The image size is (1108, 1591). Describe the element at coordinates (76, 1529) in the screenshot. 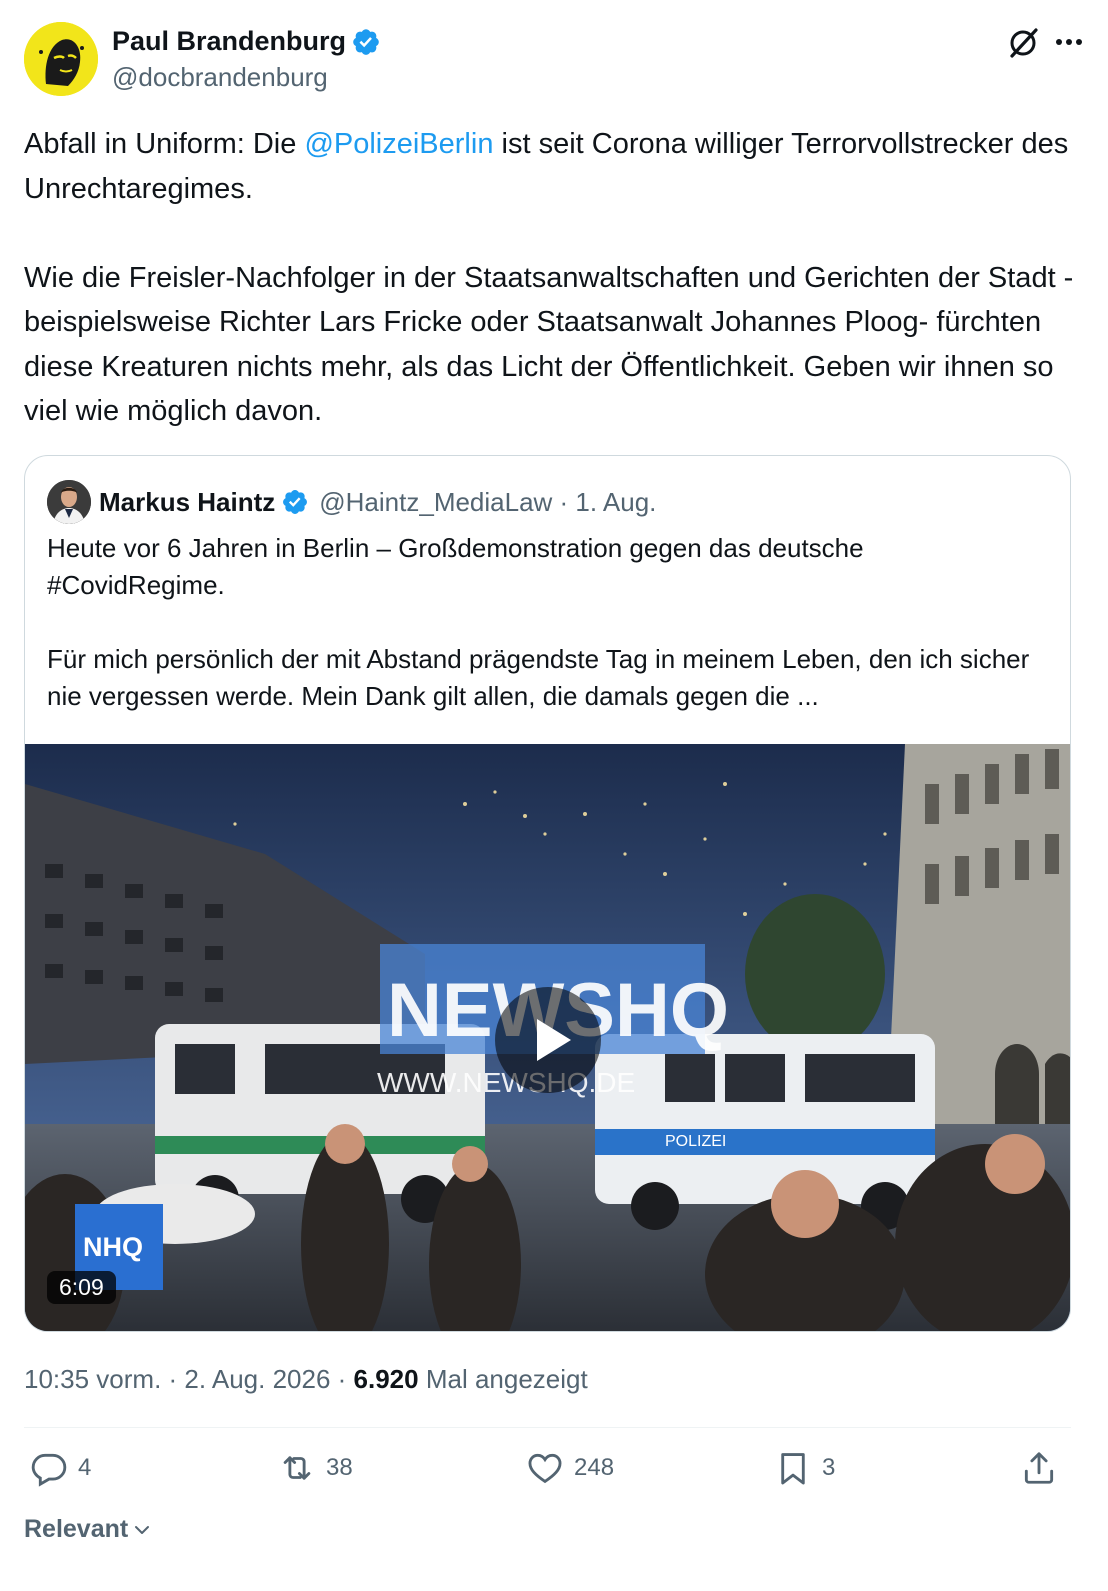

I see `sort-label: Relevant` at that location.